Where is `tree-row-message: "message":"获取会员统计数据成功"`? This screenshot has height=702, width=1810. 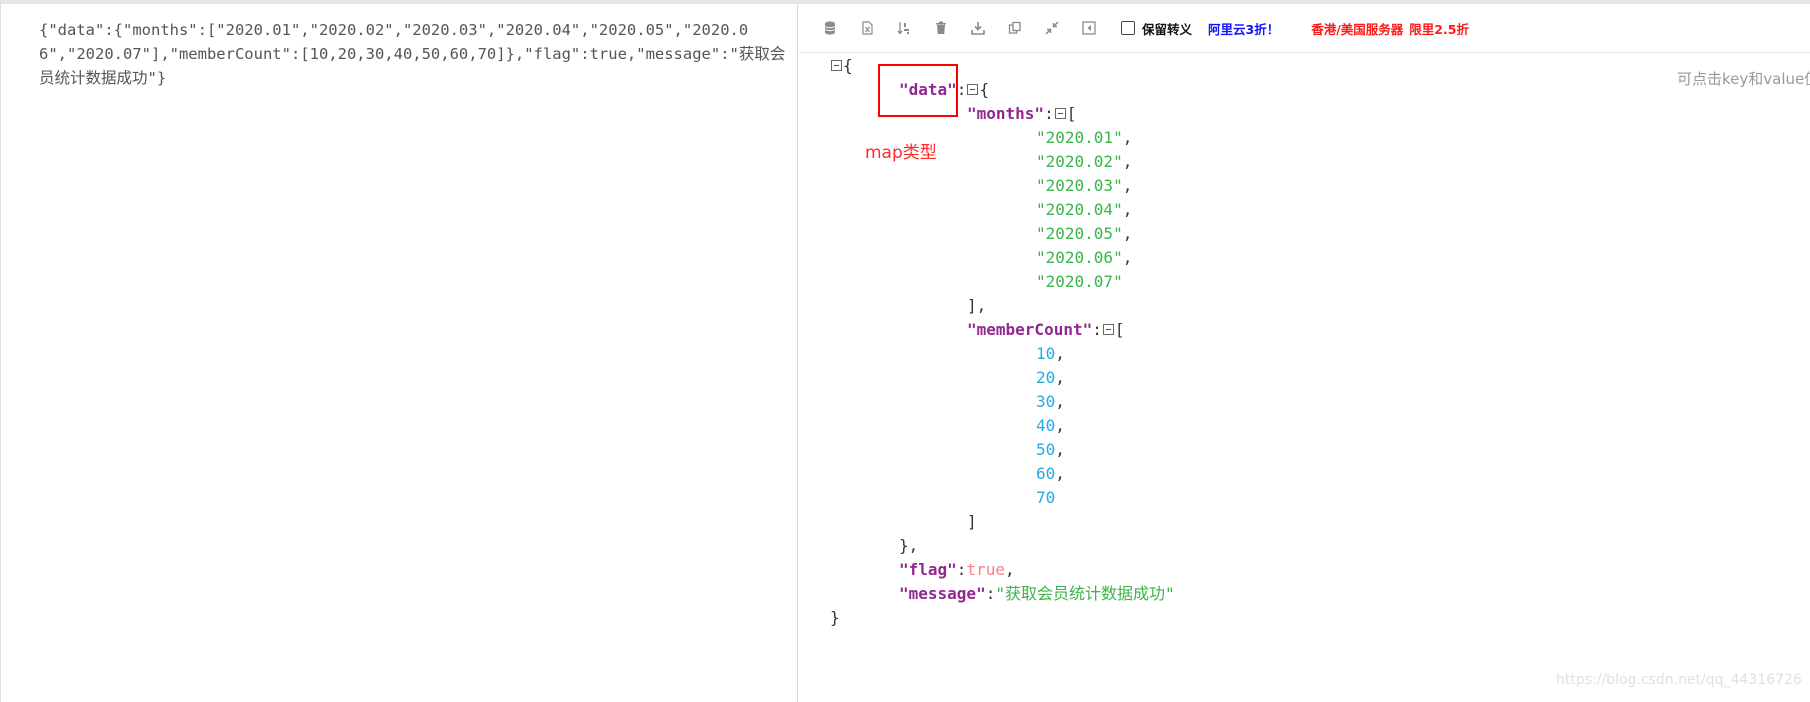
tree-row-message: "message":"获取会员统计数据成功" is located at coordinates (1037, 593).